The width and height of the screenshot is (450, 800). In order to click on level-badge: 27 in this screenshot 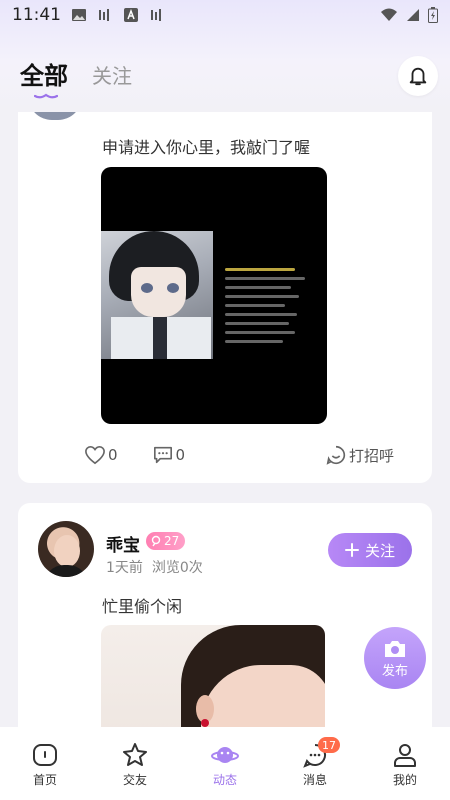, I will do `click(166, 541)`.